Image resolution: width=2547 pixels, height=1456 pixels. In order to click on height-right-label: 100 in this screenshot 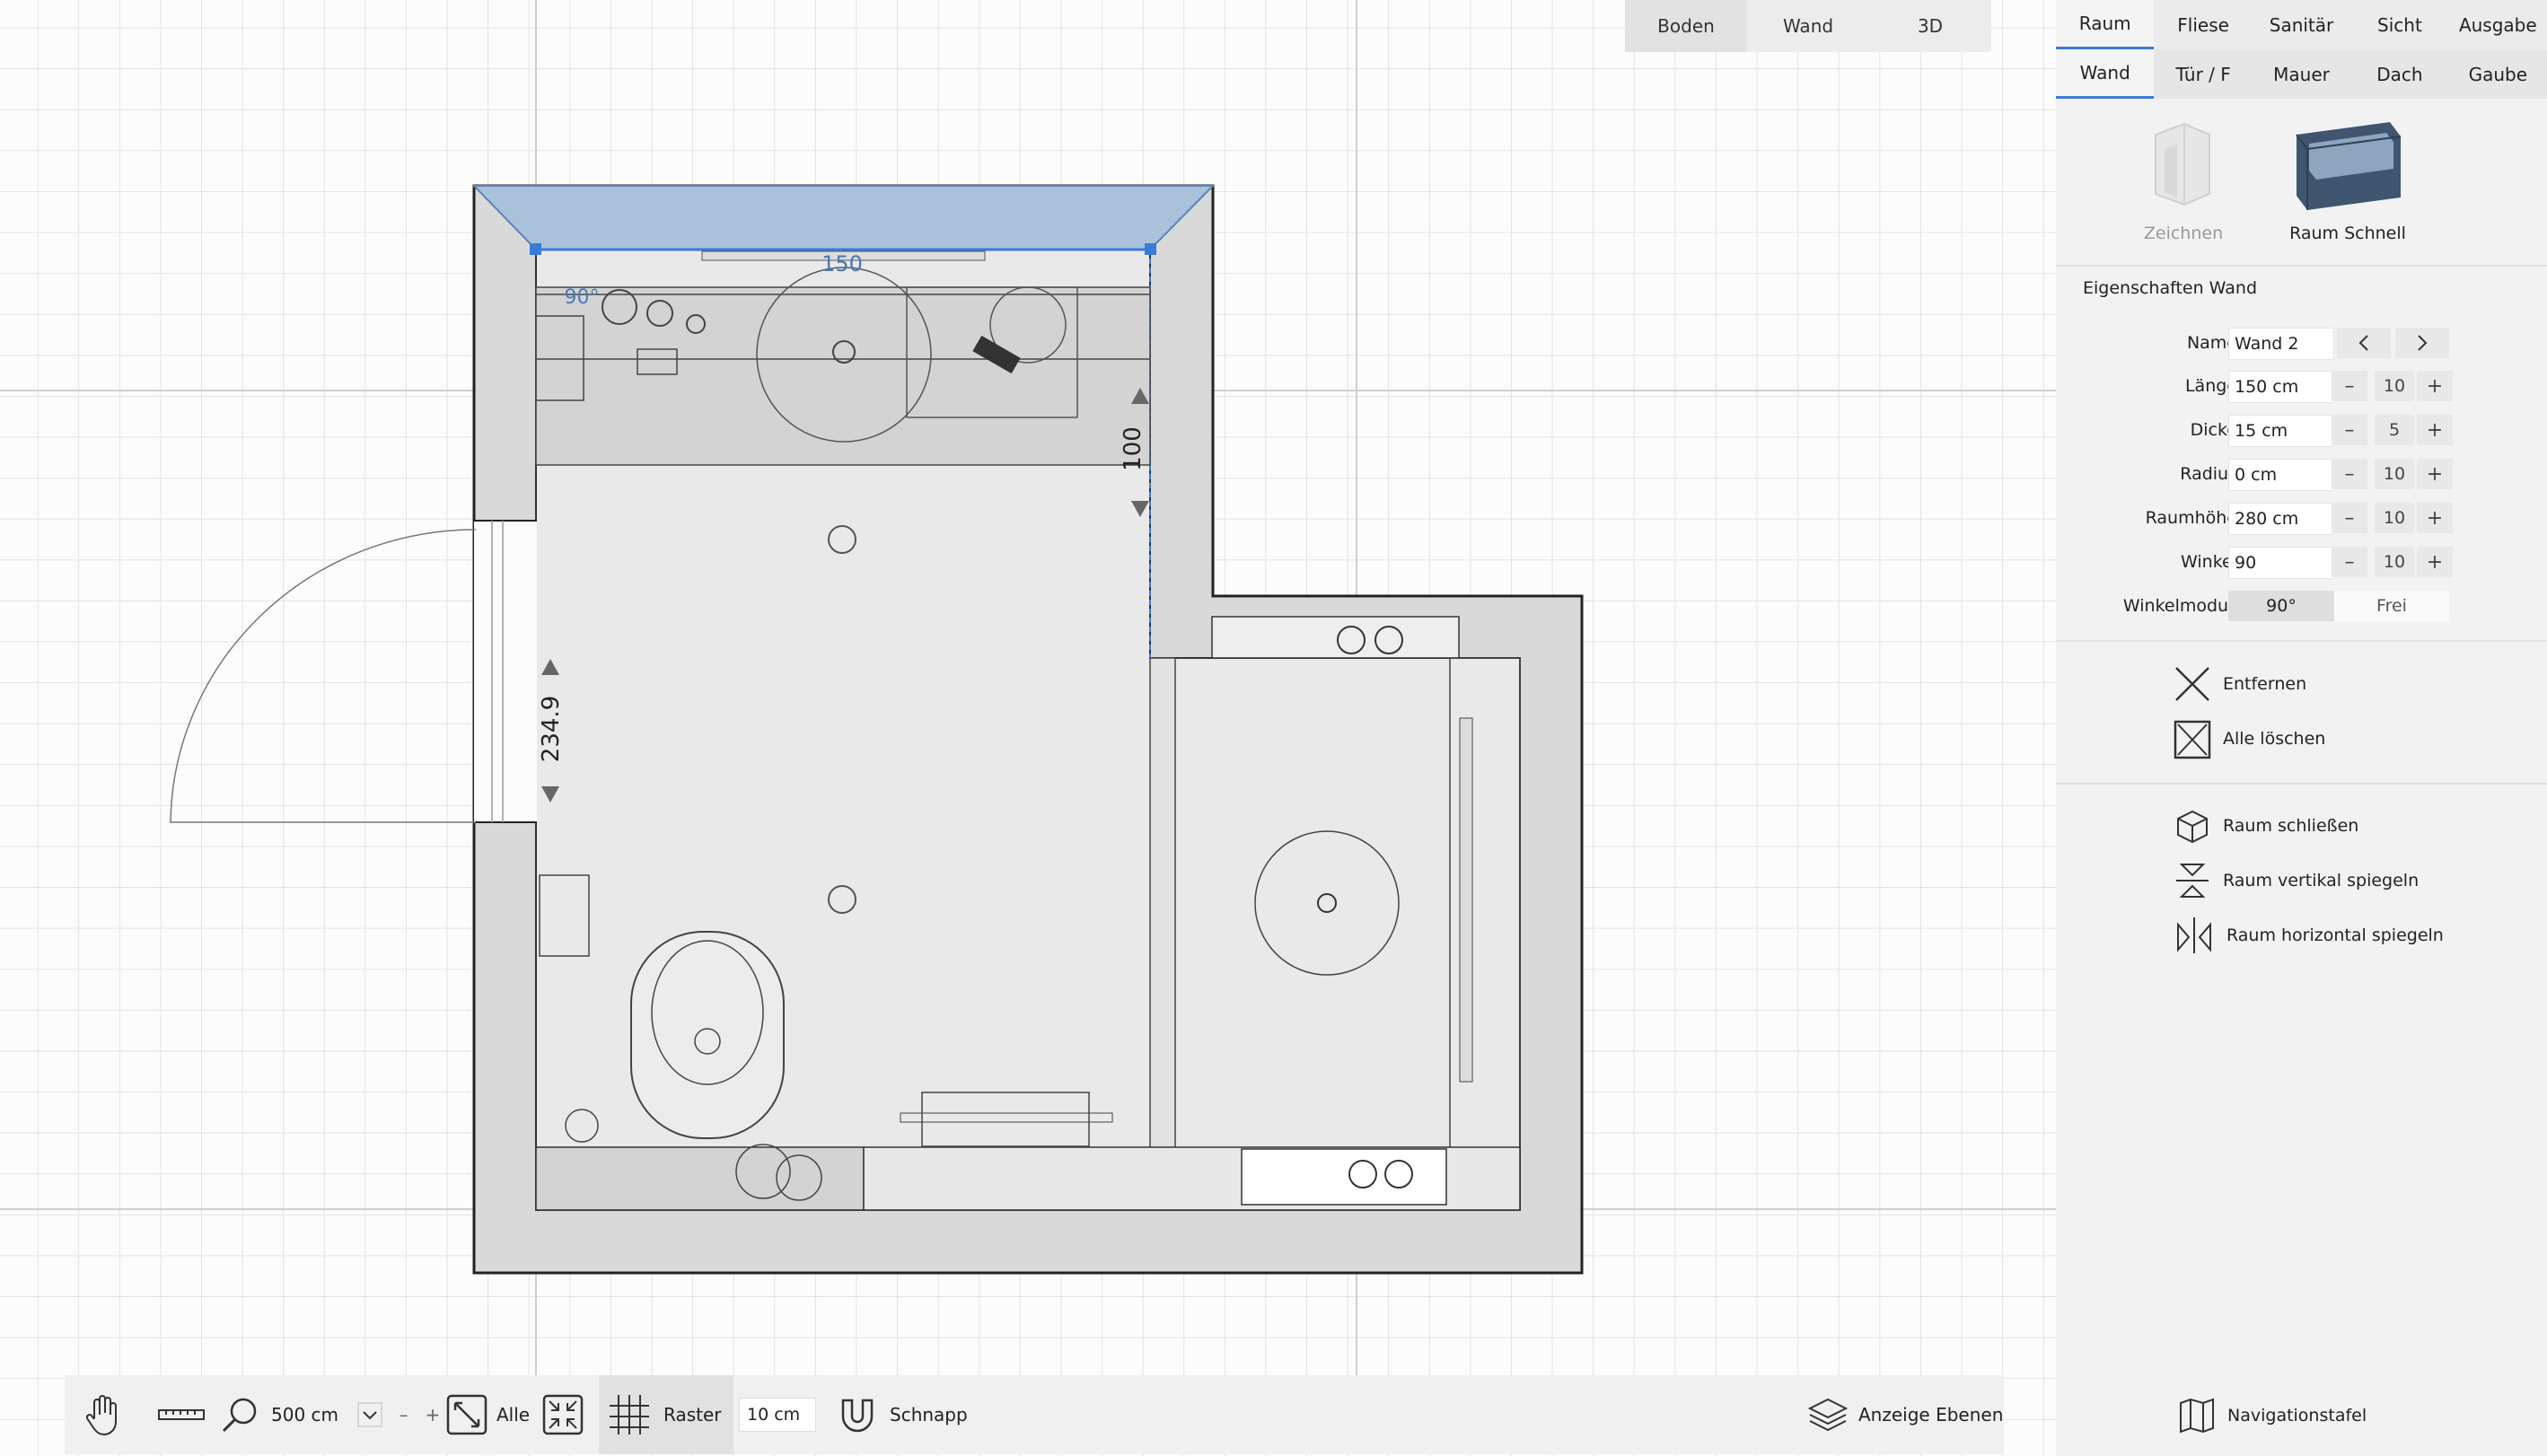, I will do `click(1133, 449)`.